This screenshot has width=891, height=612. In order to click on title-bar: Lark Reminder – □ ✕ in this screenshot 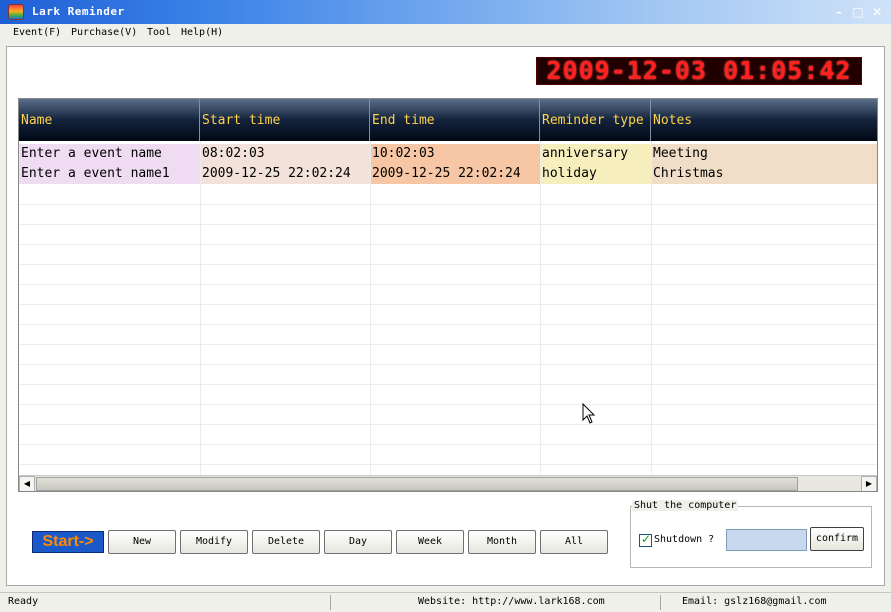, I will do `click(445, 12)`.